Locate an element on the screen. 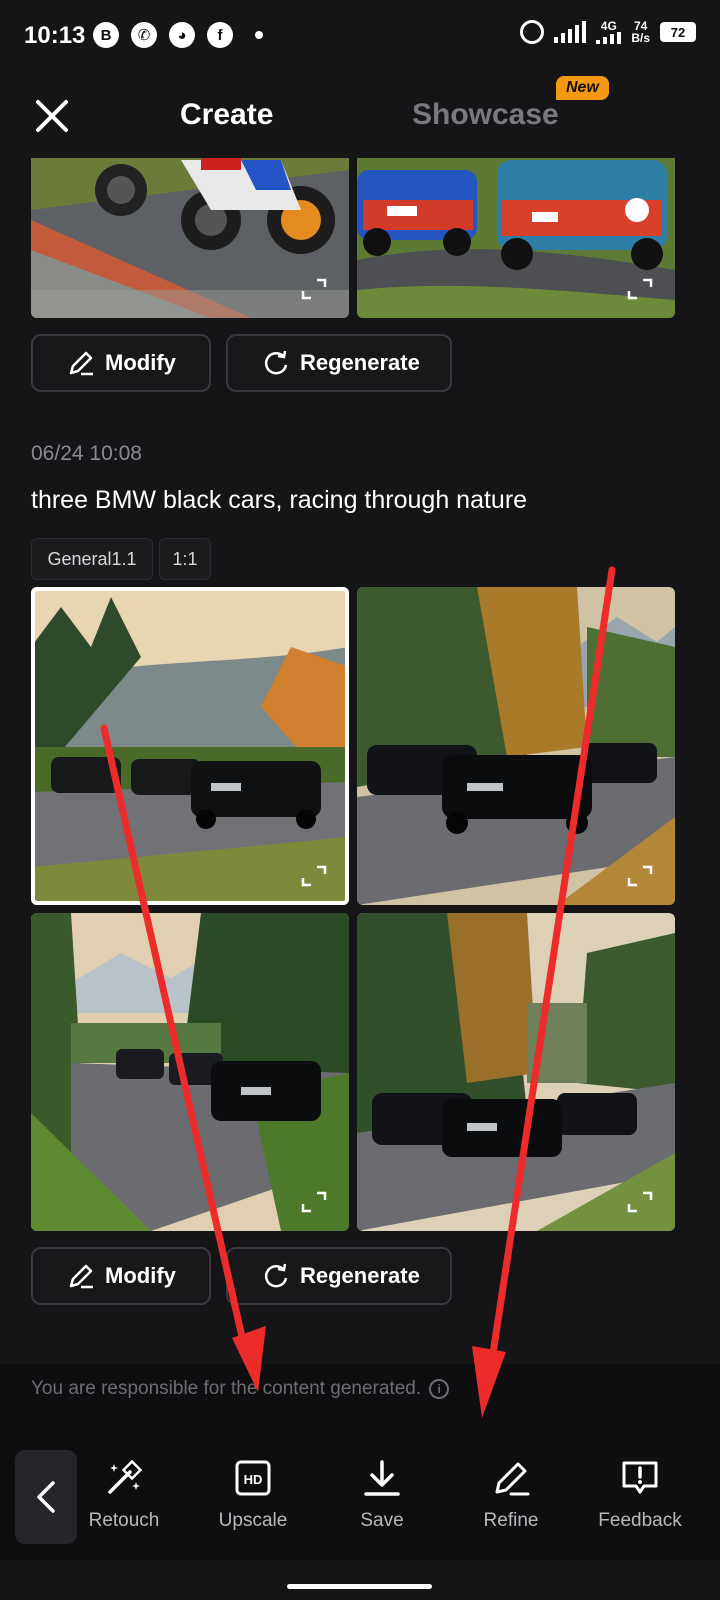 The image size is (720, 1600). battery-icon: 72 is located at coordinates (678, 32).